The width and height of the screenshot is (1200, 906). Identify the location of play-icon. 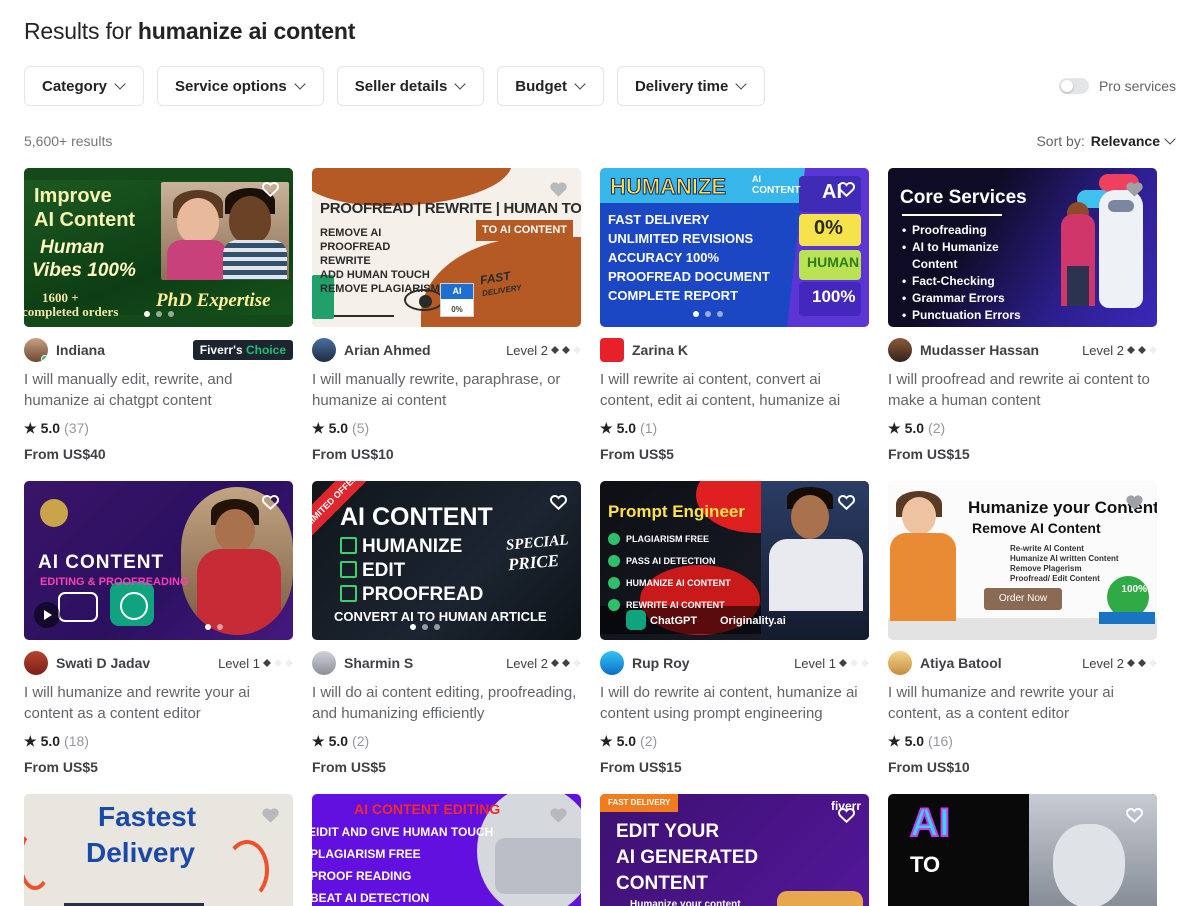
(47, 615).